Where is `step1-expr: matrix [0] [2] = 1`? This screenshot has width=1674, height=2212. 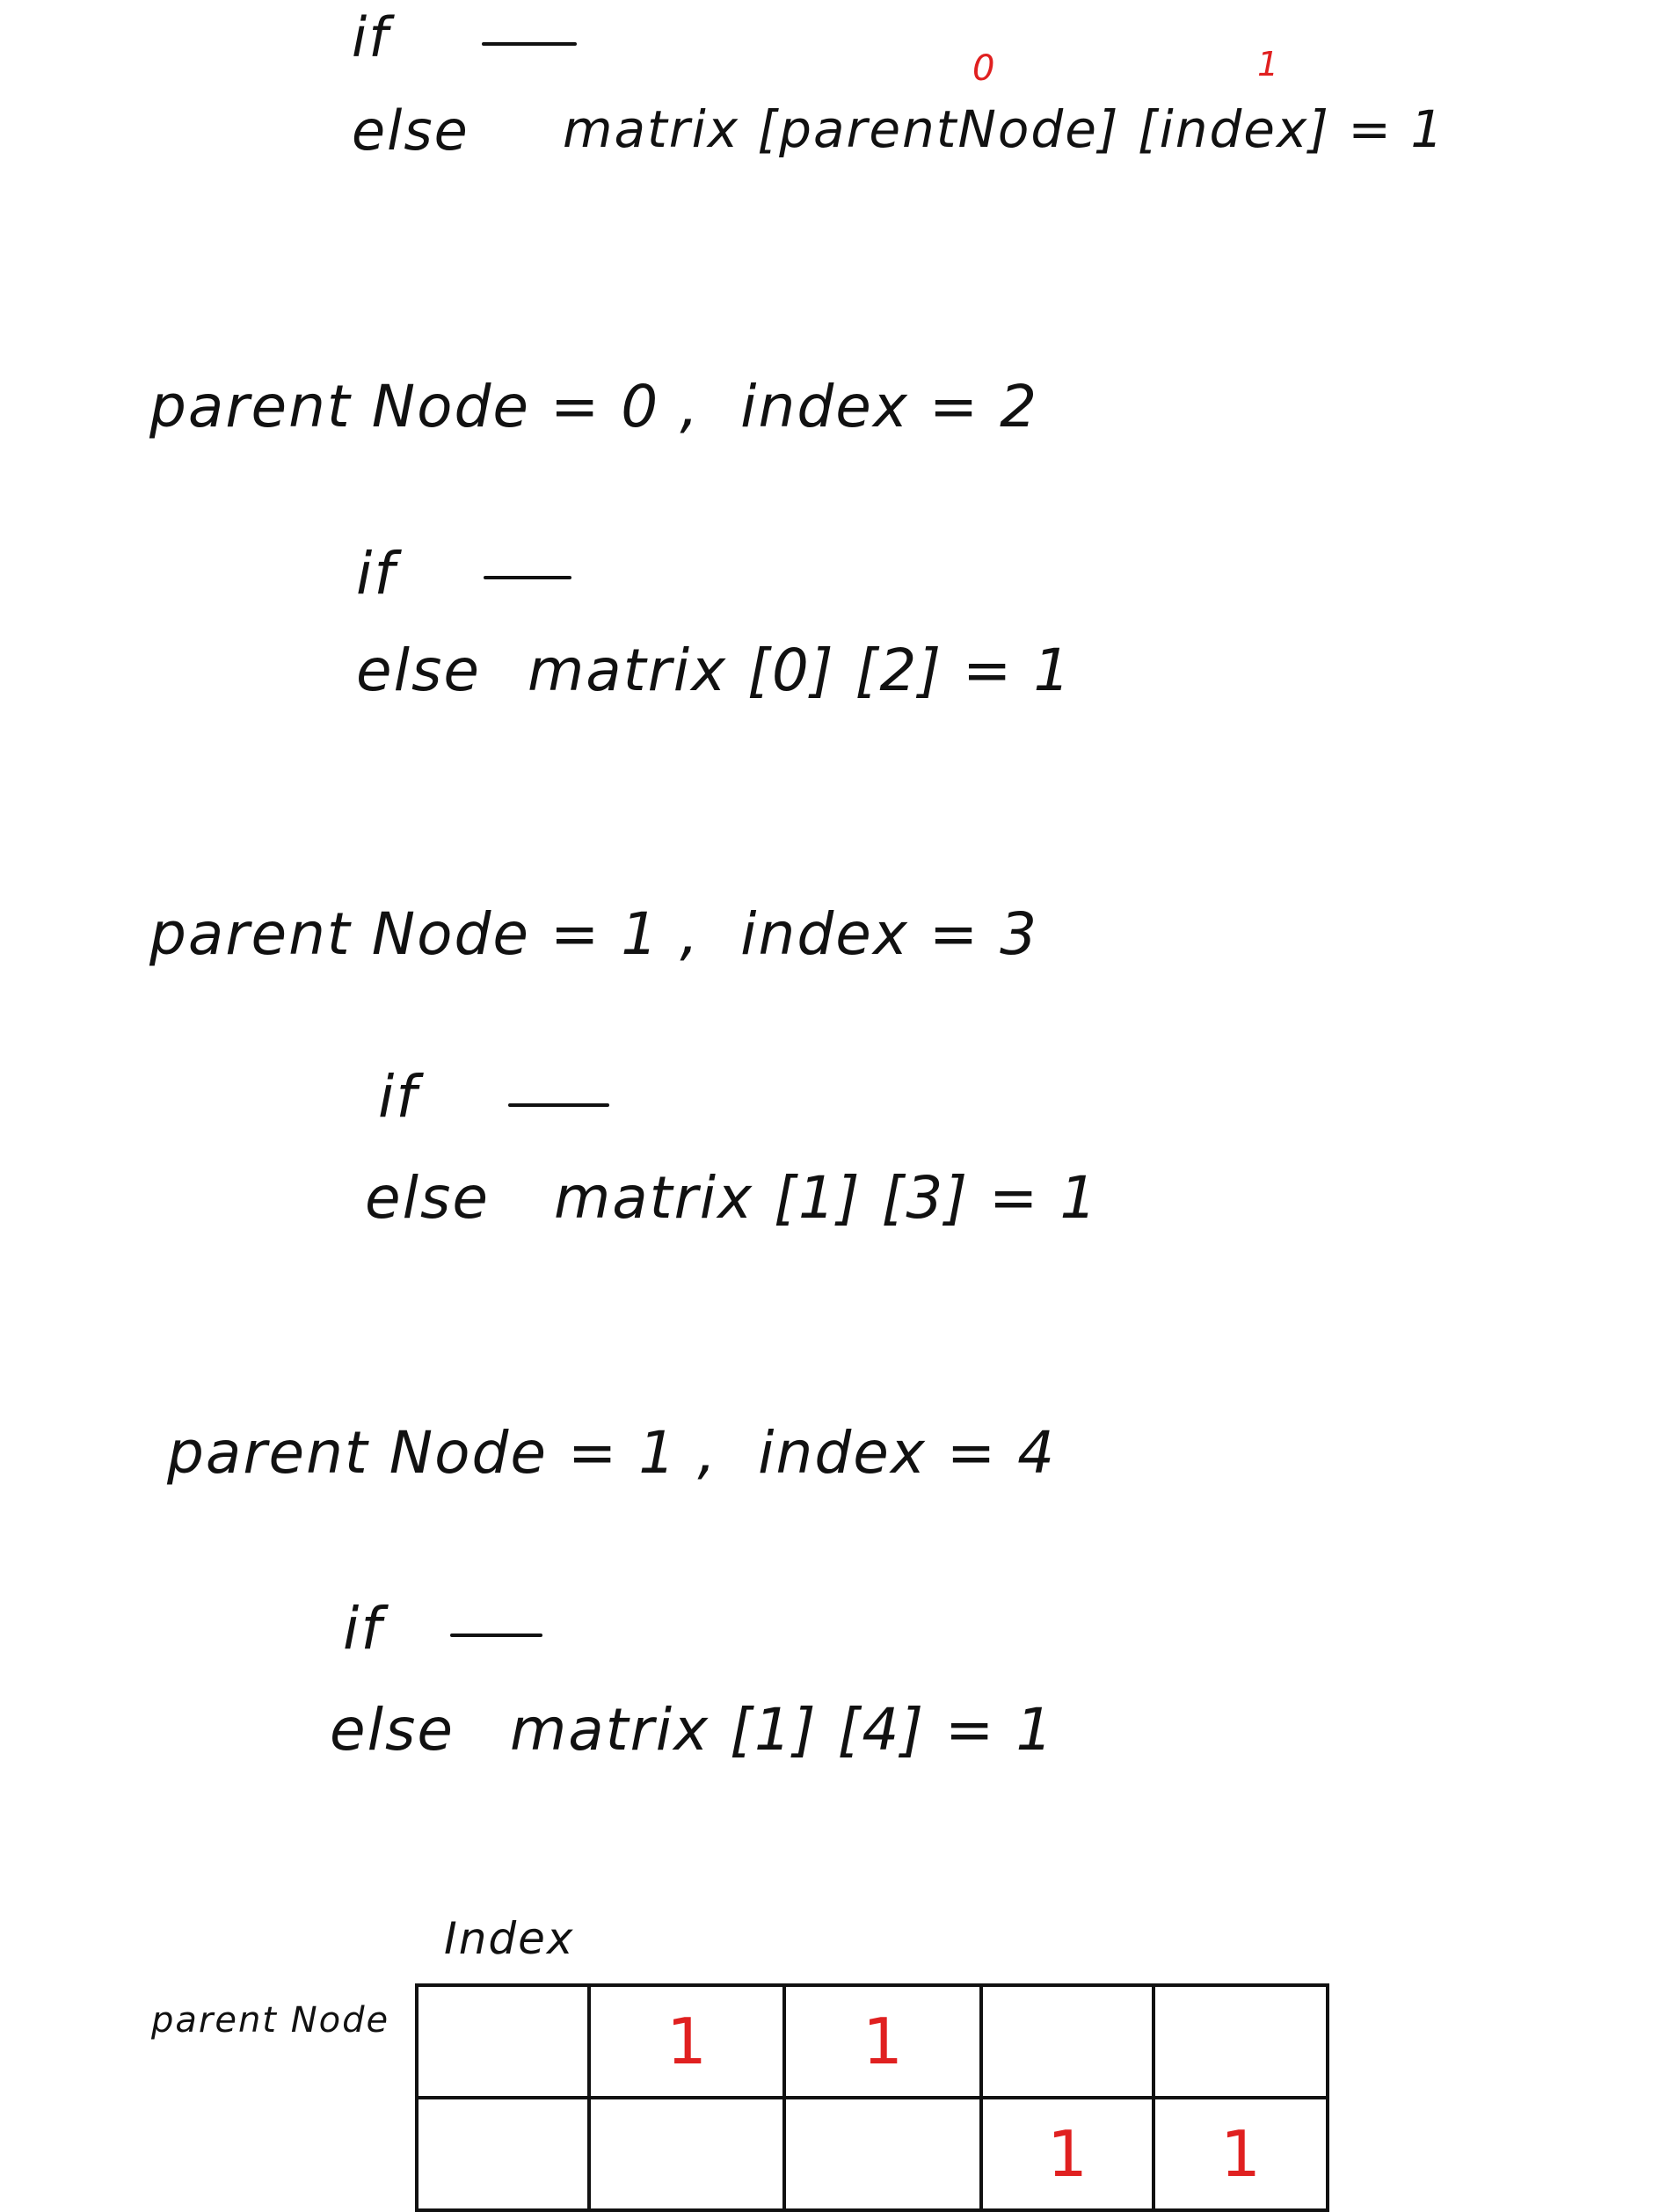 step1-expr: matrix [0] [2] = 1 is located at coordinates (800, 670).